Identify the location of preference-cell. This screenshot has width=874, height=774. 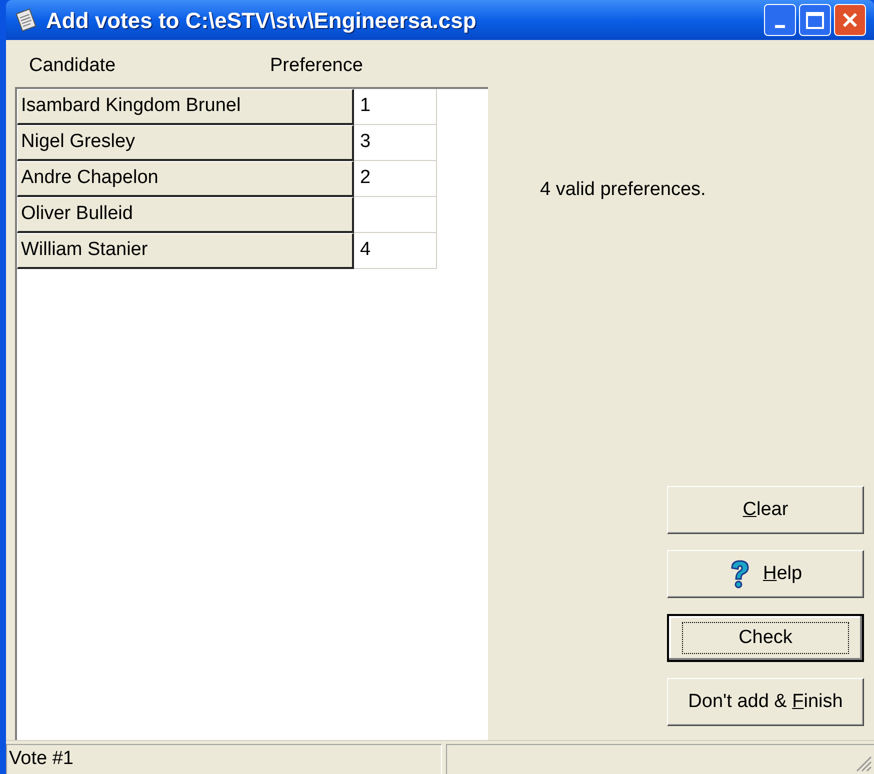
(395, 215).